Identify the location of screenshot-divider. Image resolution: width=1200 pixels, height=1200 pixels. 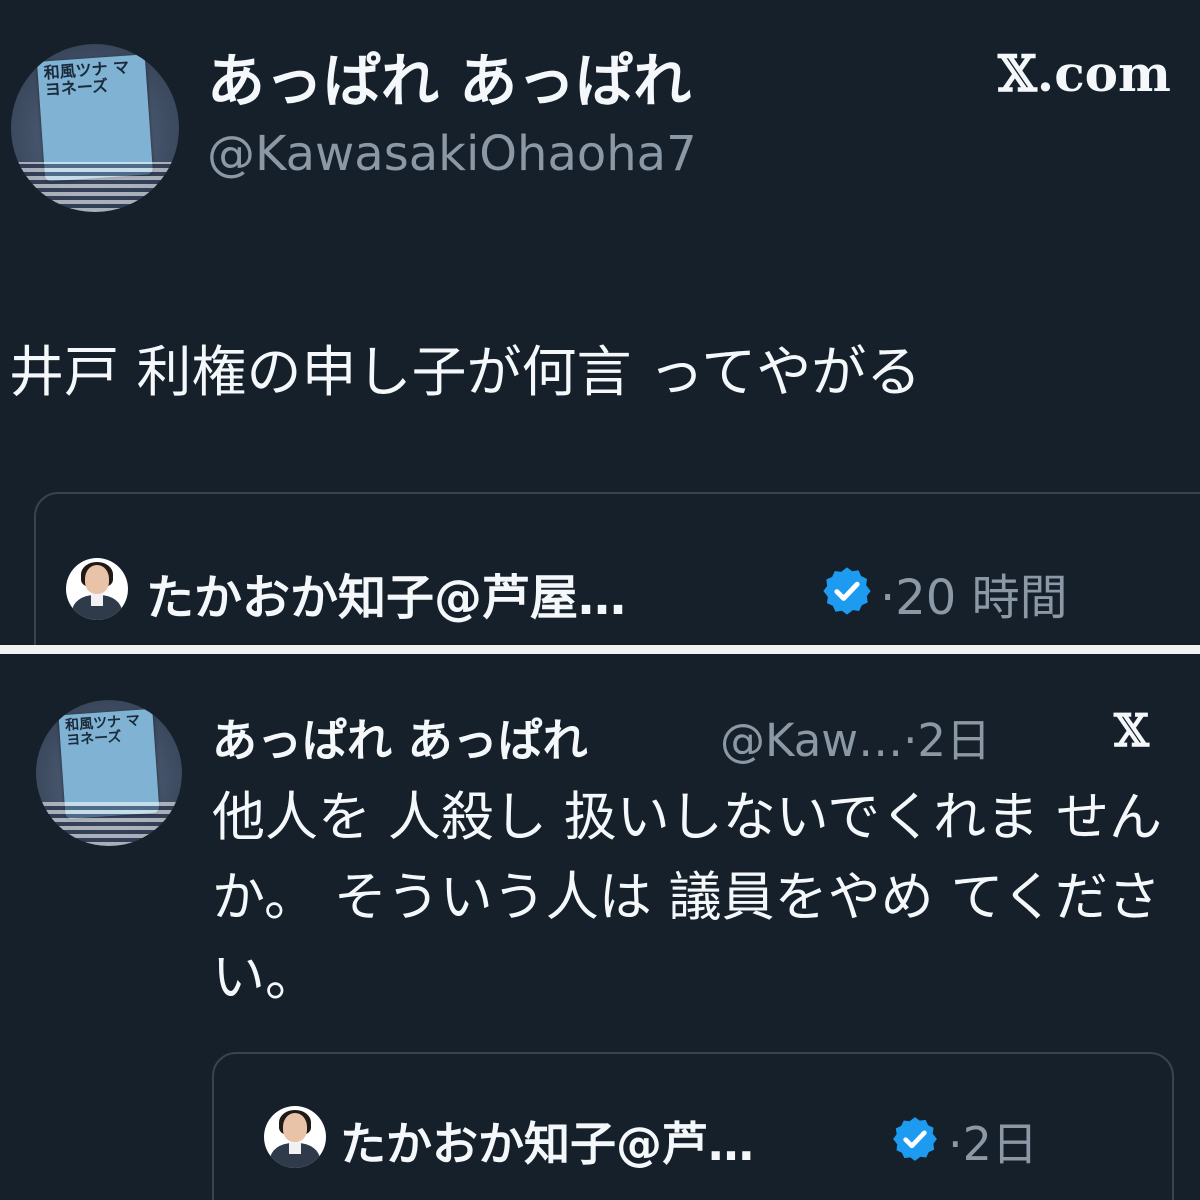
(600, 649).